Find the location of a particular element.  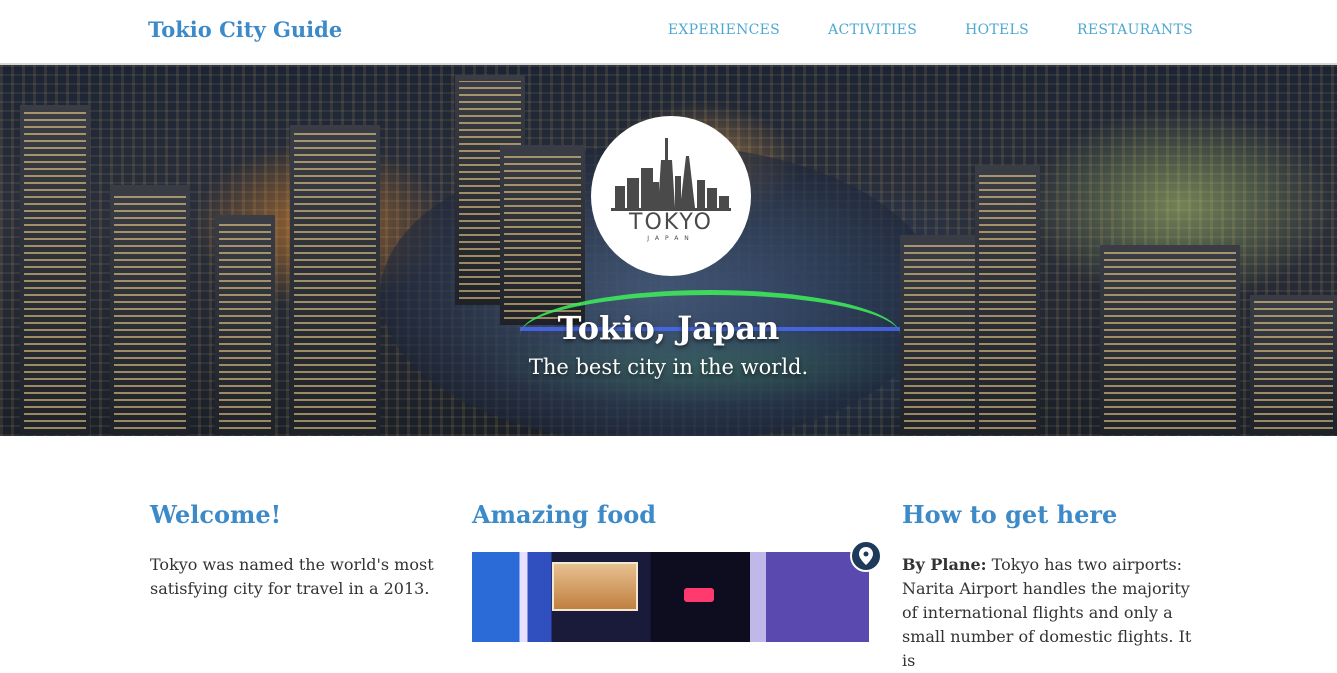

welcome-heading: Welcome! is located at coordinates (216, 514).